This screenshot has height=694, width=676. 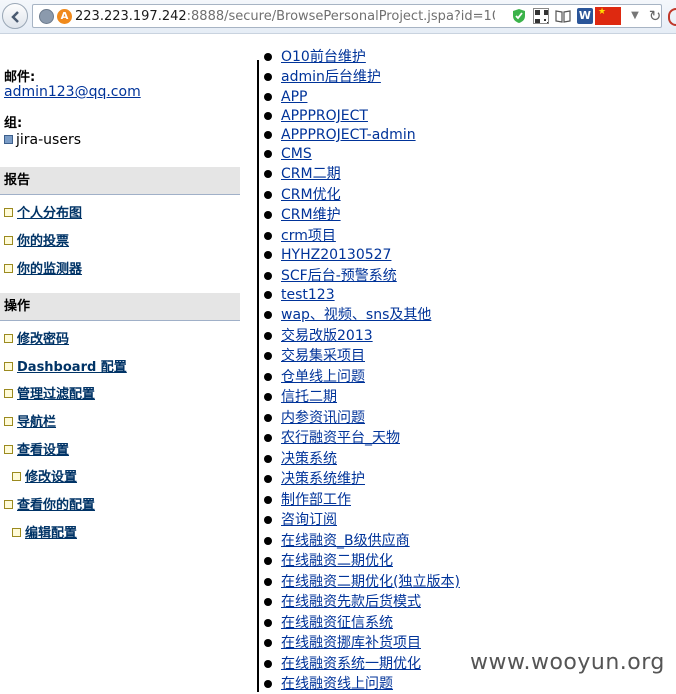 What do you see at coordinates (309, 459) in the screenshot?
I see `project-link: 决策系统` at bounding box center [309, 459].